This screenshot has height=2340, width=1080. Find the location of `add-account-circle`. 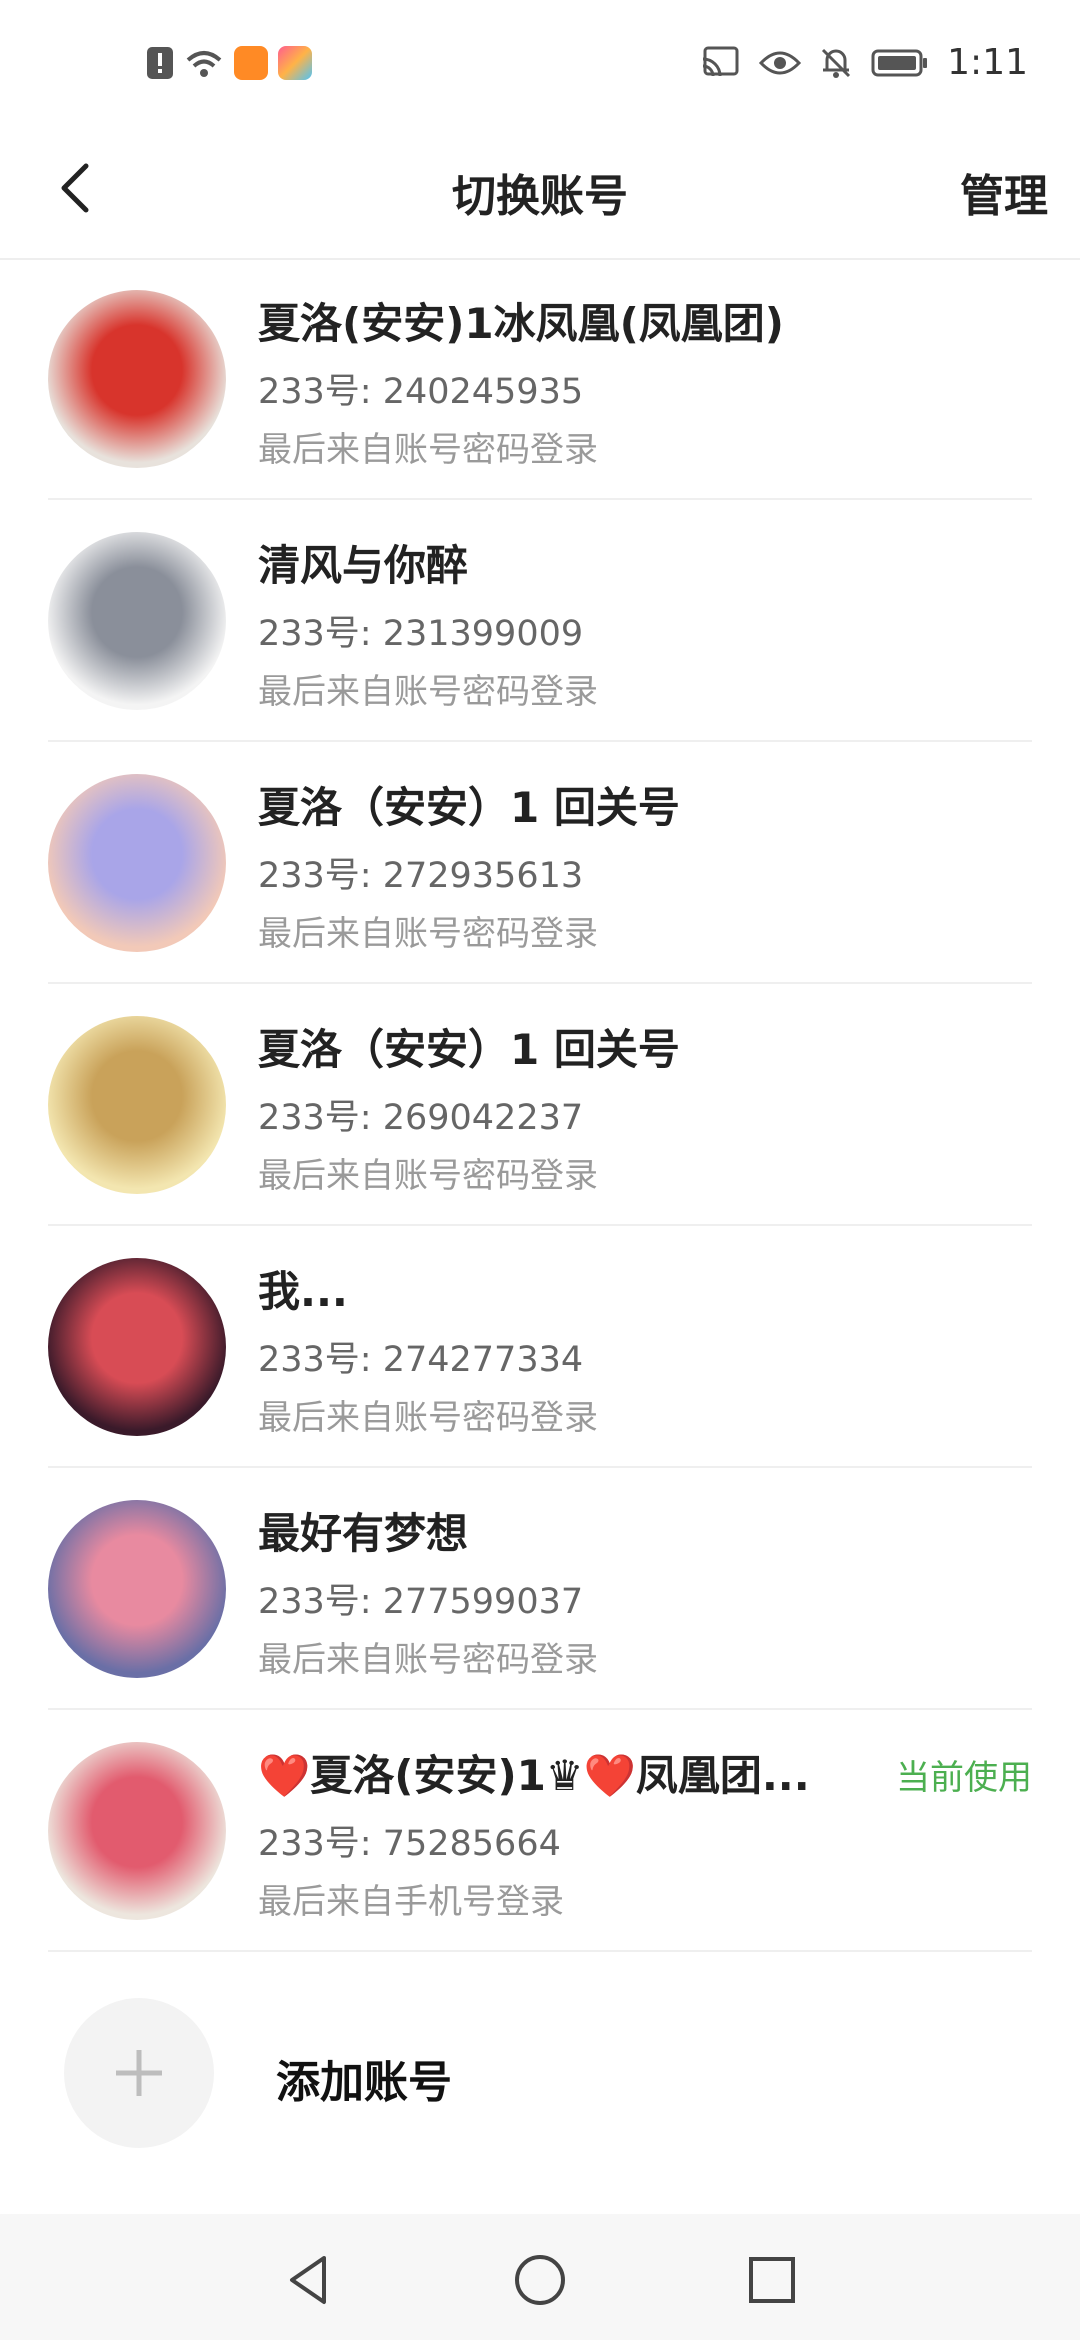

add-account-circle is located at coordinates (139, 2073).